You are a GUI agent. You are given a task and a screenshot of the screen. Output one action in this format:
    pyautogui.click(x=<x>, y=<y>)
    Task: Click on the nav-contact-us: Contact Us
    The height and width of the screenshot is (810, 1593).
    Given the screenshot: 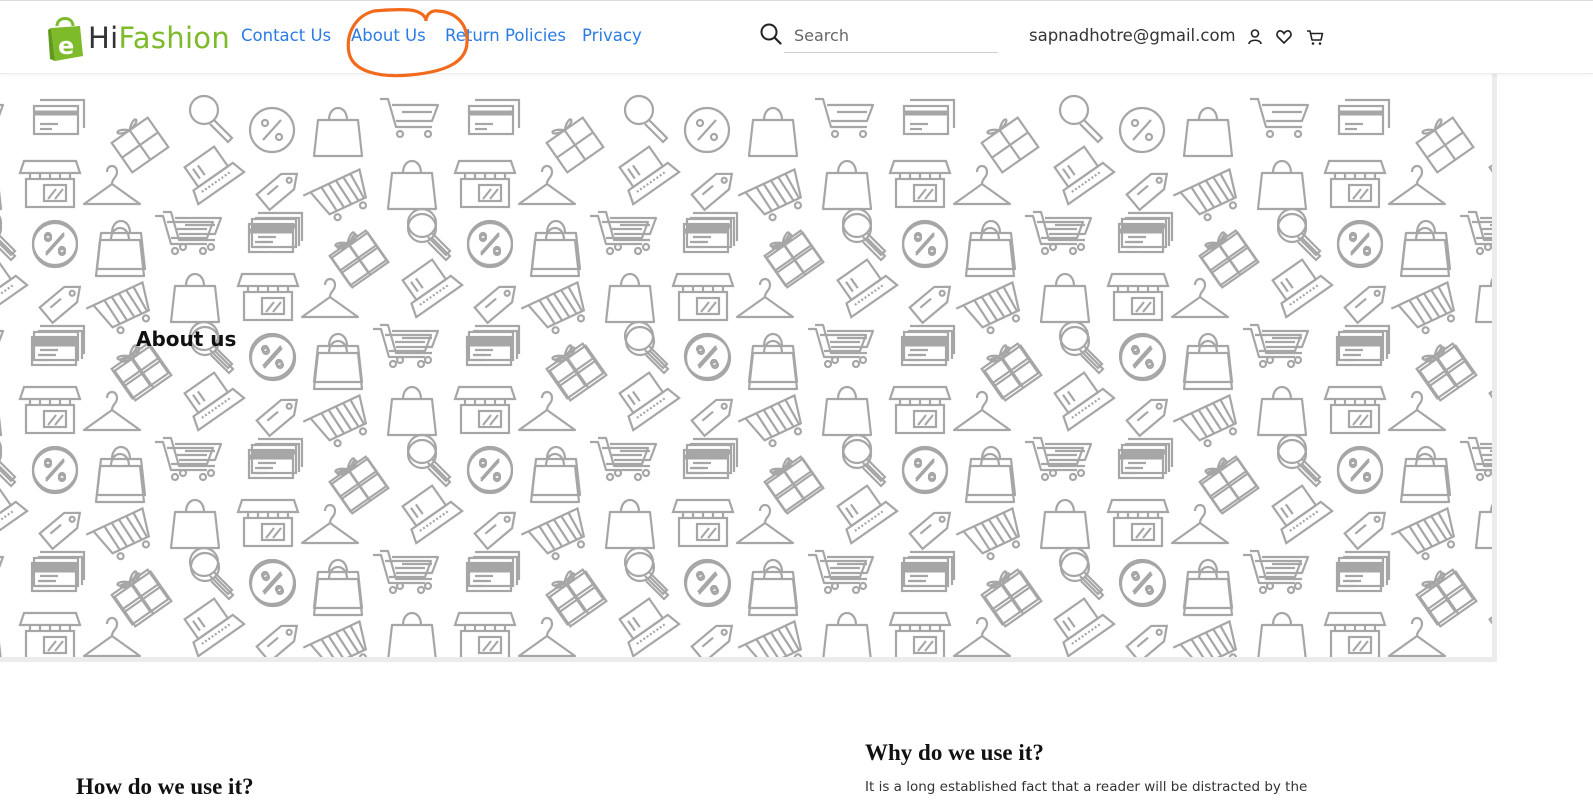 What is the action you would take?
    pyautogui.click(x=286, y=35)
    